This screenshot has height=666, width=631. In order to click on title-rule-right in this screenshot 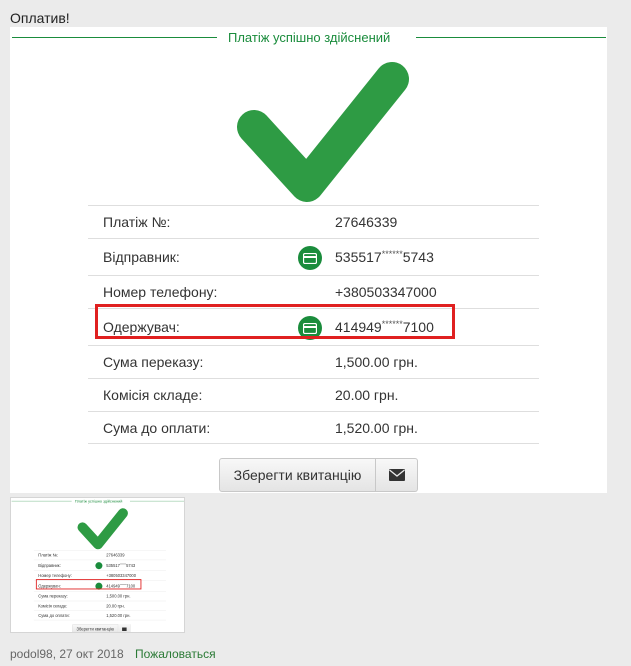, I will do `click(511, 37)`.